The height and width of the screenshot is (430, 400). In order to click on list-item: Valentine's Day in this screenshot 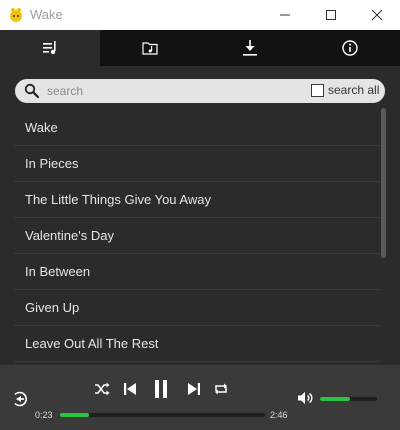, I will do `click(197, 236)`.